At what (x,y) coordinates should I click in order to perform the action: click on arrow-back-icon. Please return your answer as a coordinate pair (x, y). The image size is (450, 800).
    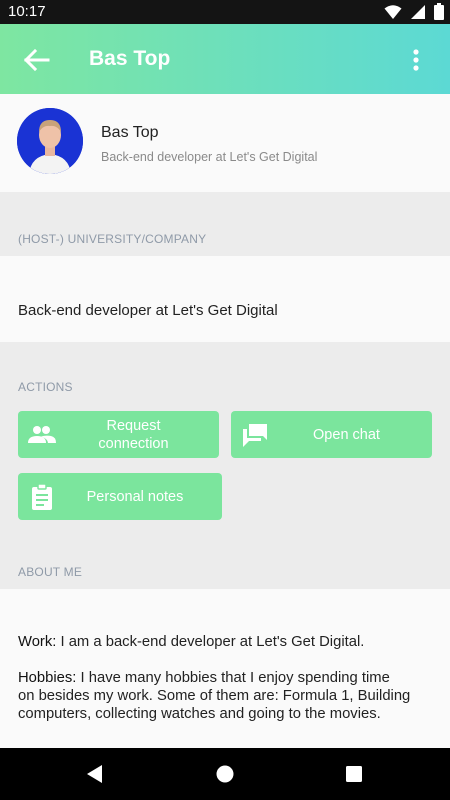
    Looking at the image, I should click on (36, 60).